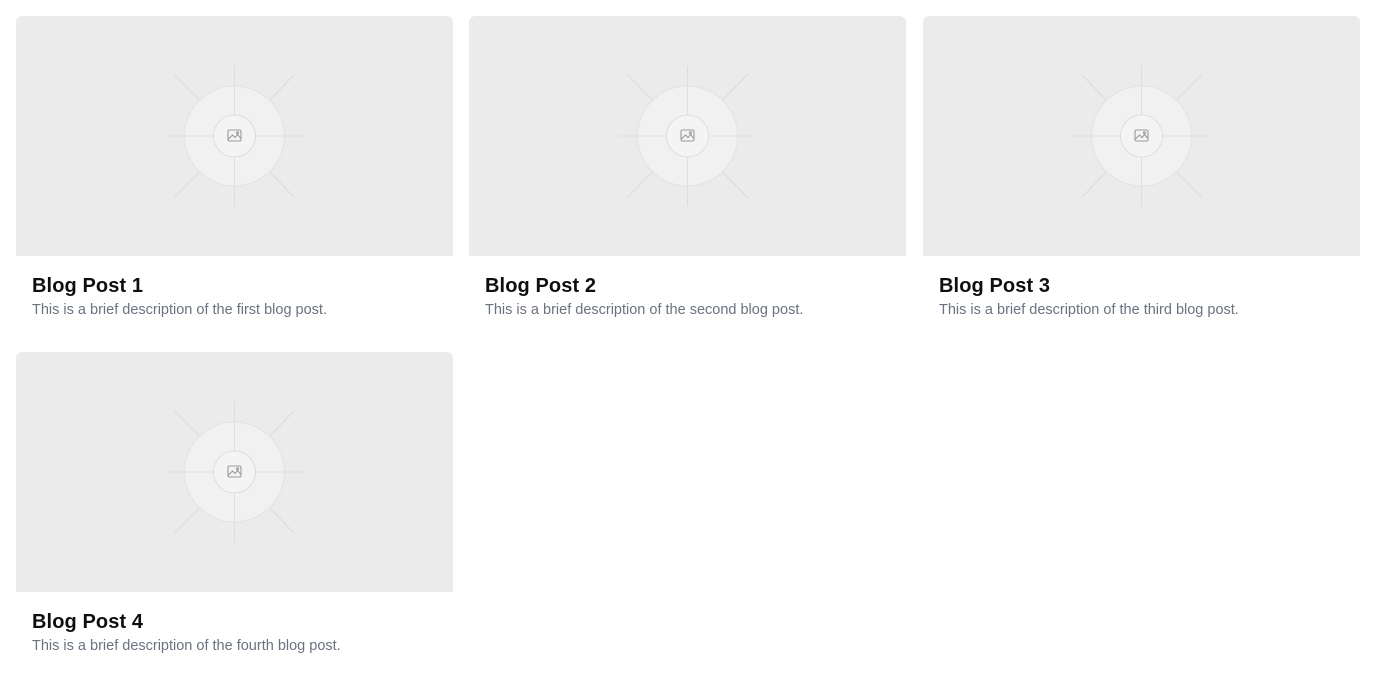  Describe the element at coordinates (234, 286) in the screenshot. I see `post-title: Blog Post 1` at that location.